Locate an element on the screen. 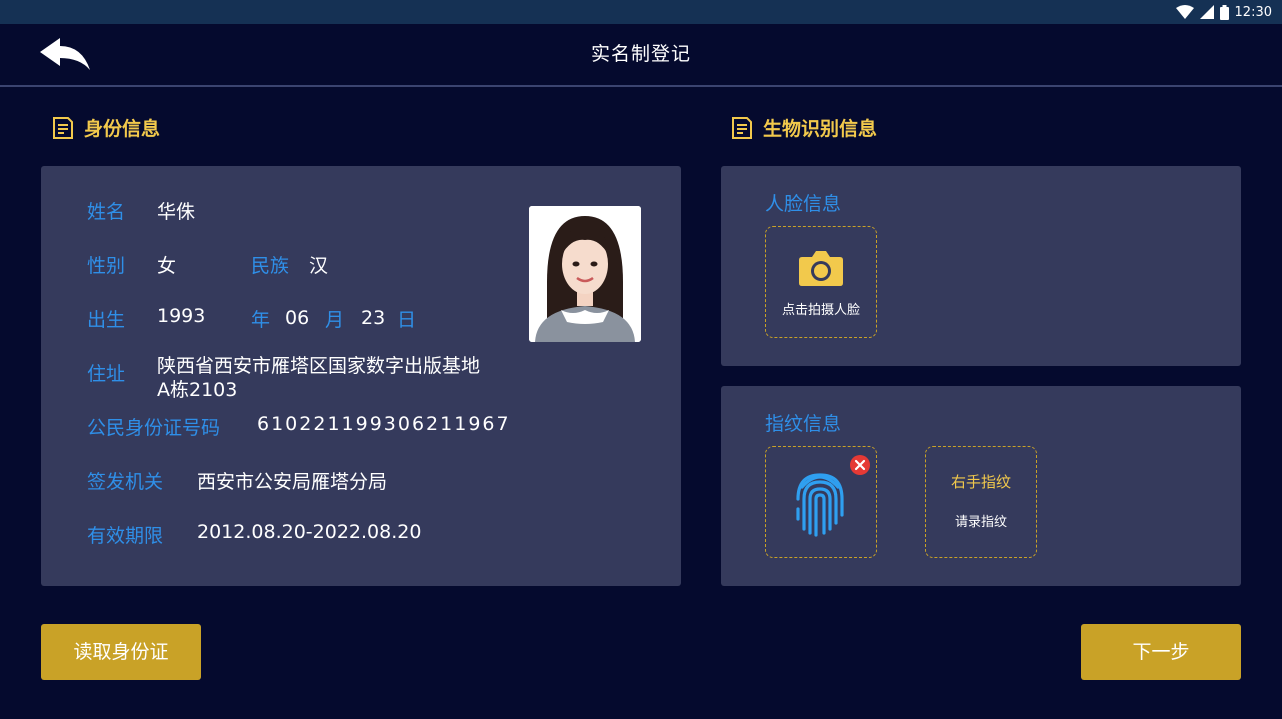 The width and height of the screenshot is (1282, 719). address-line2: A栋2103 is located at coordinates (197, 390).